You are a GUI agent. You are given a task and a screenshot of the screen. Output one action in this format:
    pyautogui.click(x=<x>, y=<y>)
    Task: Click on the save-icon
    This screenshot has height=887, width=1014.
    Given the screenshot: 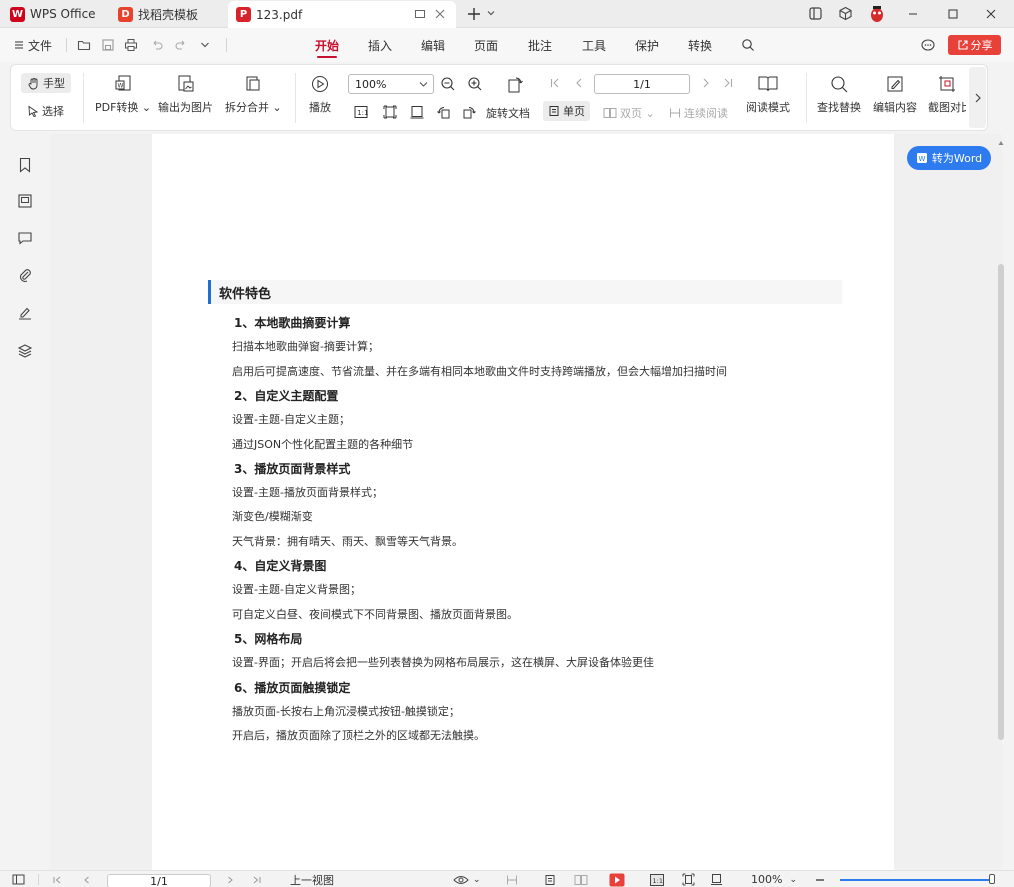 What is the action you would take?
    pyautogui.click(x=108, y=45)
    